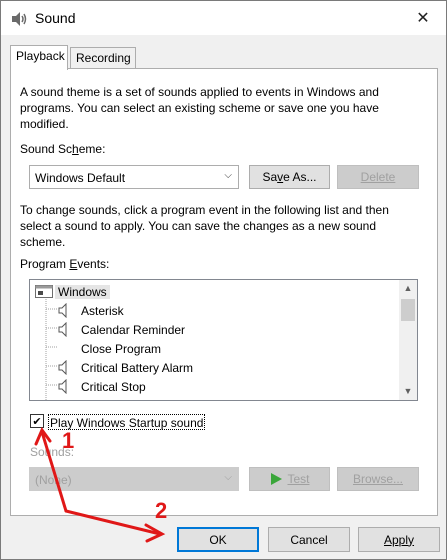  Describe the element at coordinates (161, 510) in the screenshot. I see `annotation-number-2: 2` at that location.